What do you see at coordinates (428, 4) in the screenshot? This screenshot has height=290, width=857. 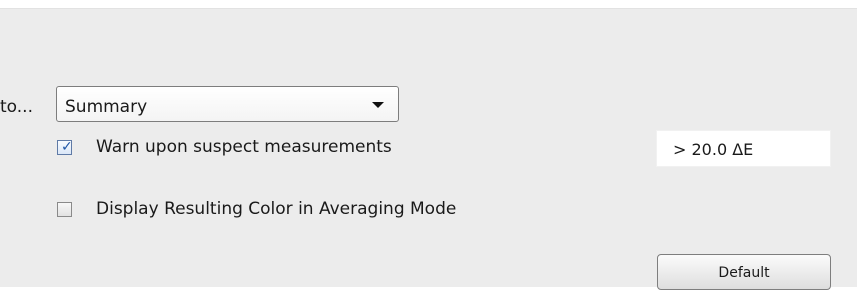 I see `top-border-strip` at bounding box center [428, 4].